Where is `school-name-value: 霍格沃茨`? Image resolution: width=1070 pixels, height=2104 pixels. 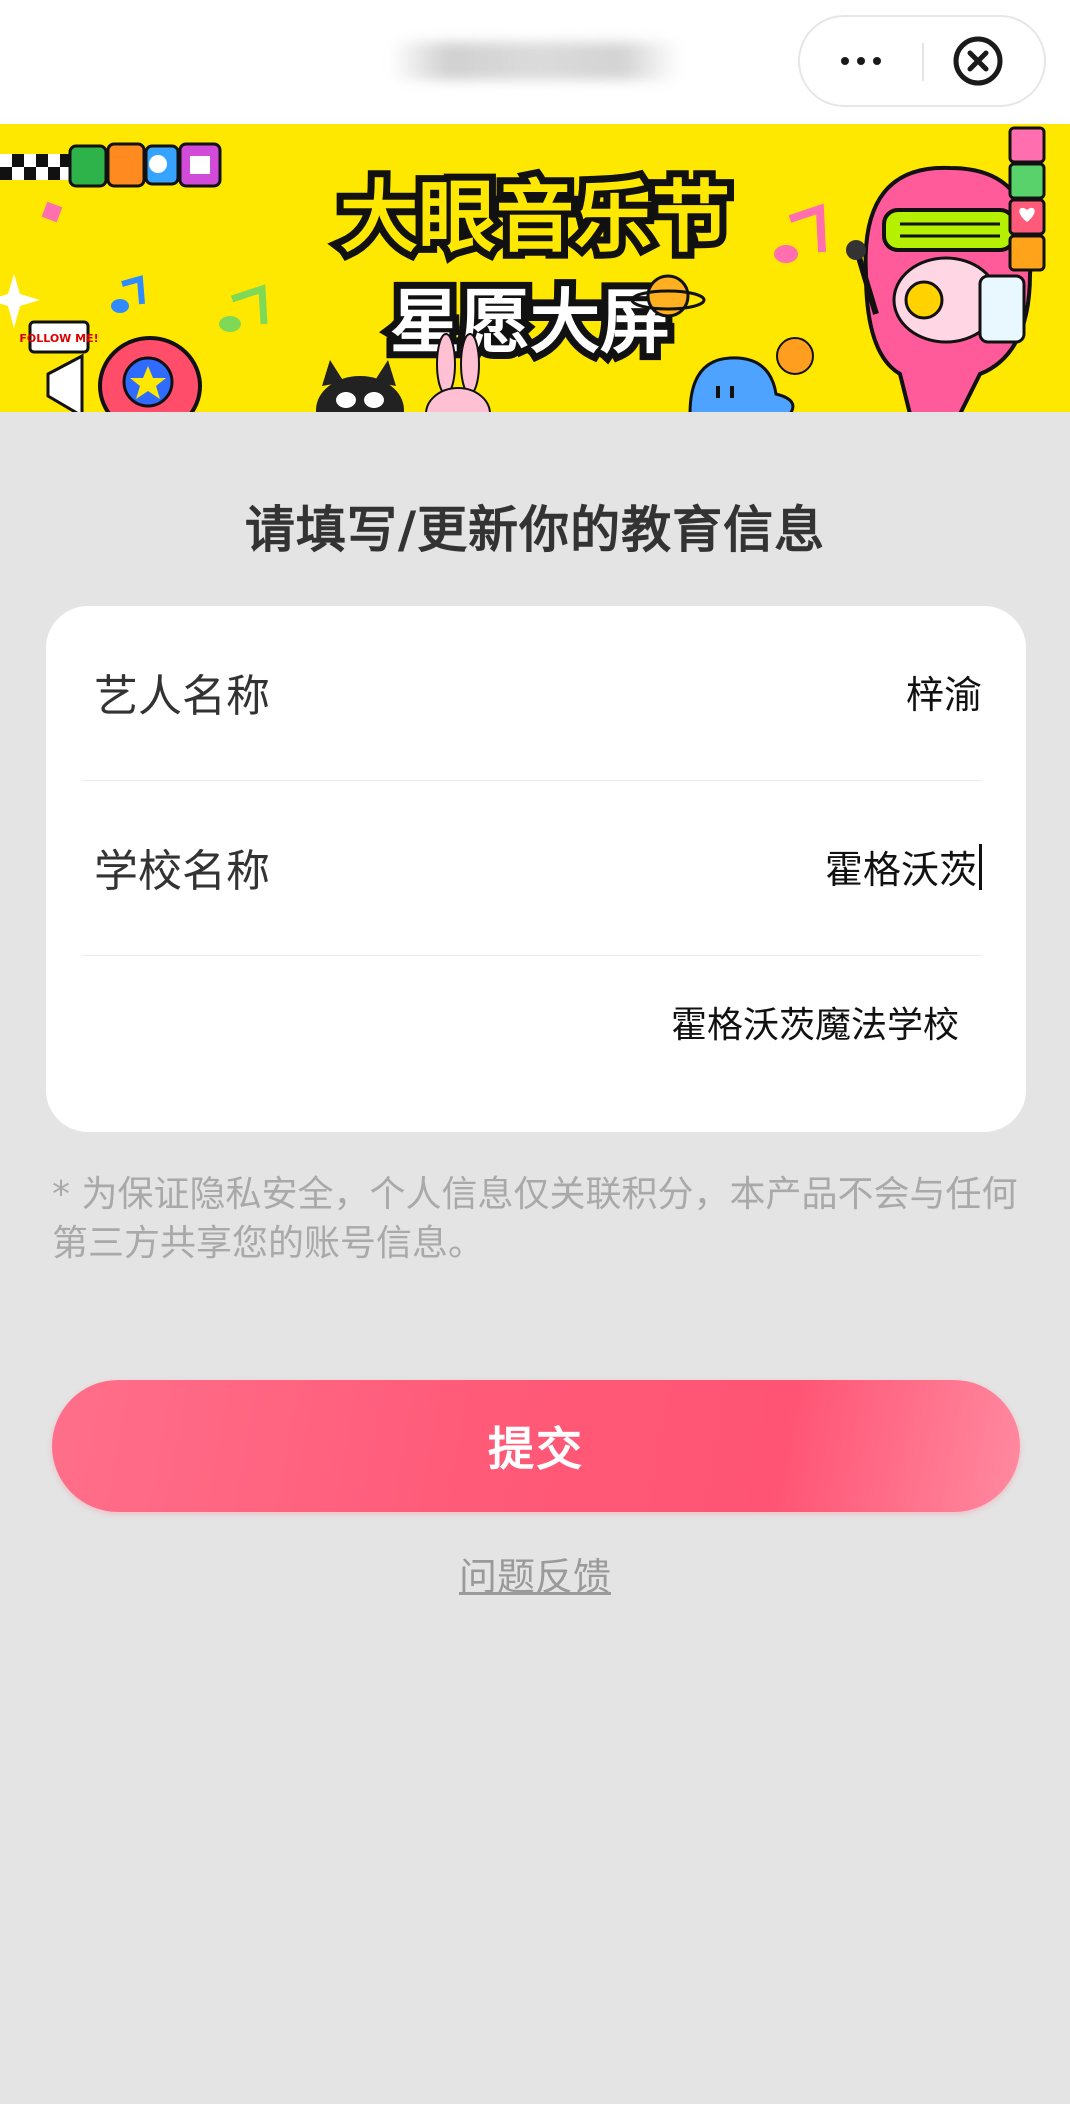 school-name-value: 霍格沃茨 is located at coordinates (900, 870).